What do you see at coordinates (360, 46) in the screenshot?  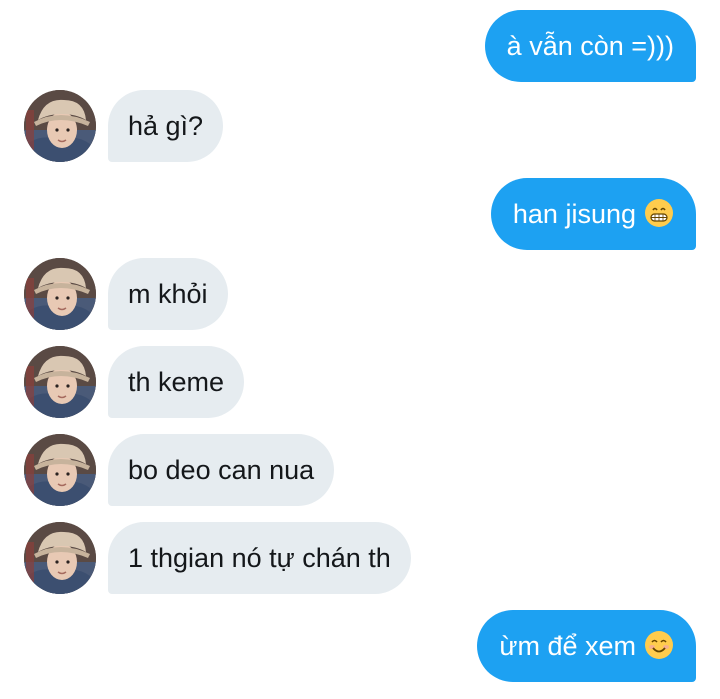 I see `message-row: à vẫn còn =)))` at bounding box center [360, 46].